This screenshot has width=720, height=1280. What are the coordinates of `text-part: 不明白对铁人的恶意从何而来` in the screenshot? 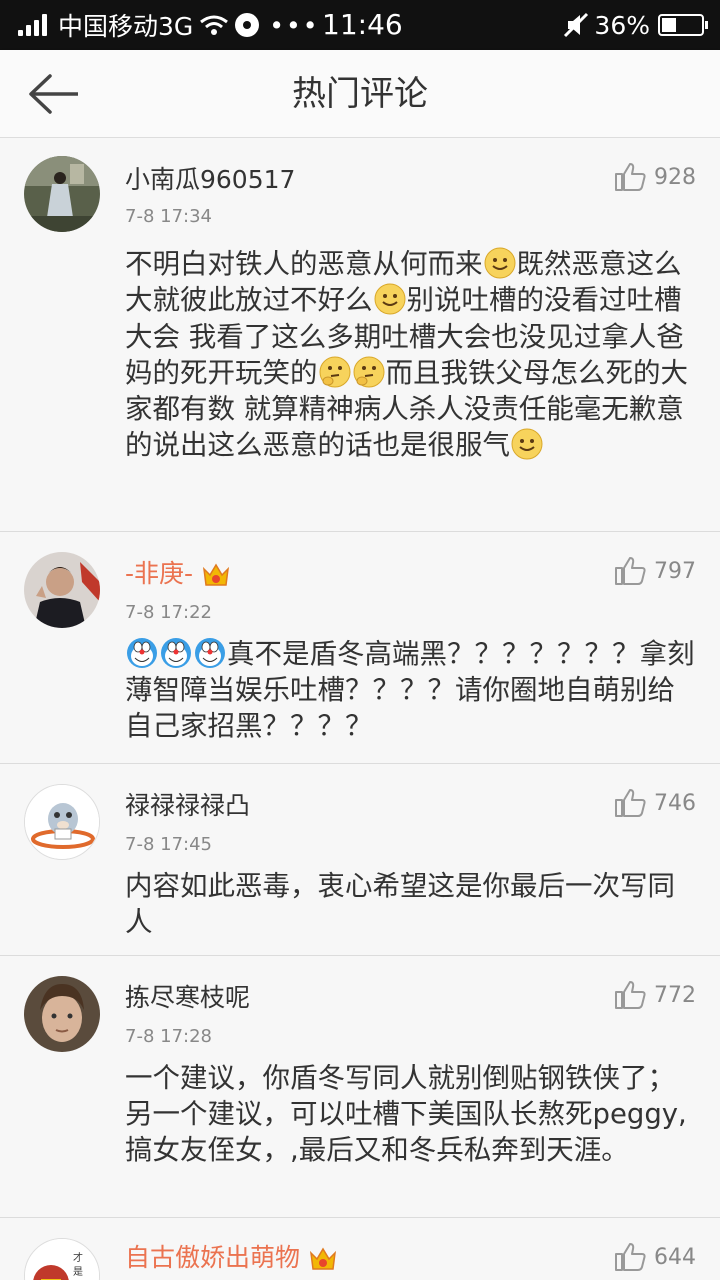 It's located at (304, 264).